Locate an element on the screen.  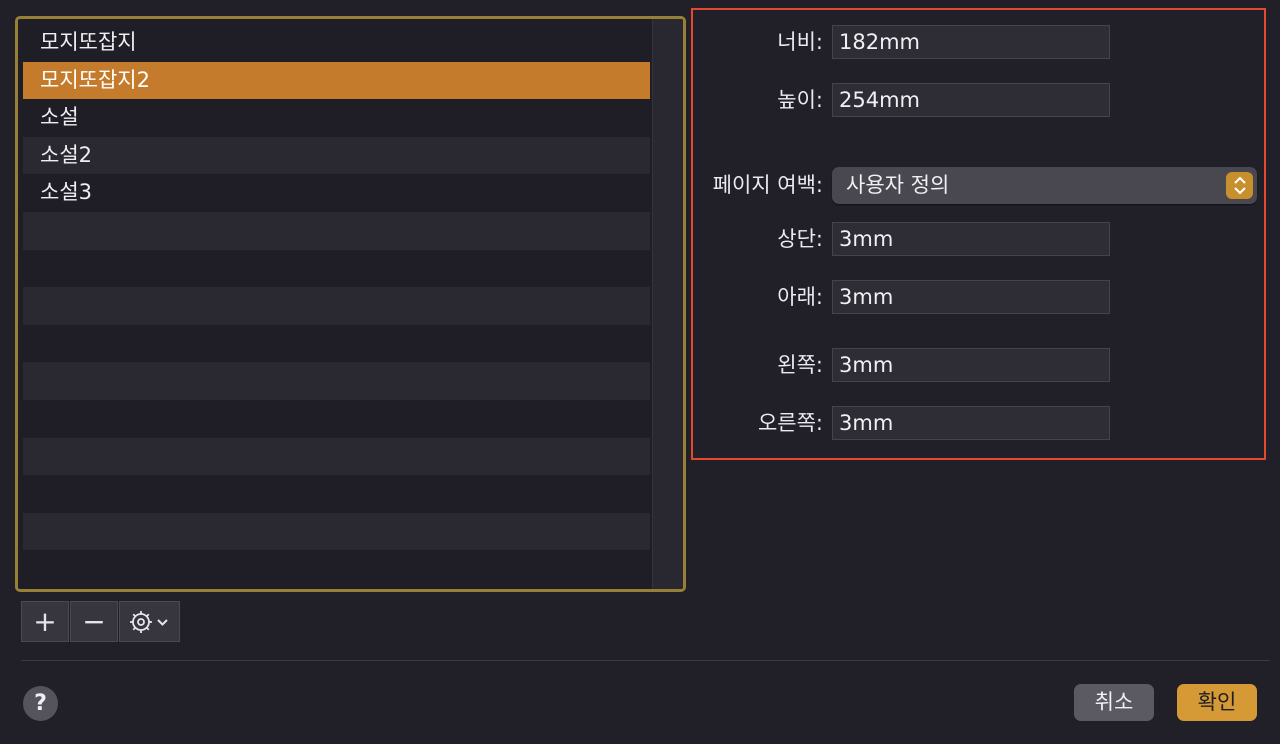
help-button: ? is located at coordinates (40, 703).